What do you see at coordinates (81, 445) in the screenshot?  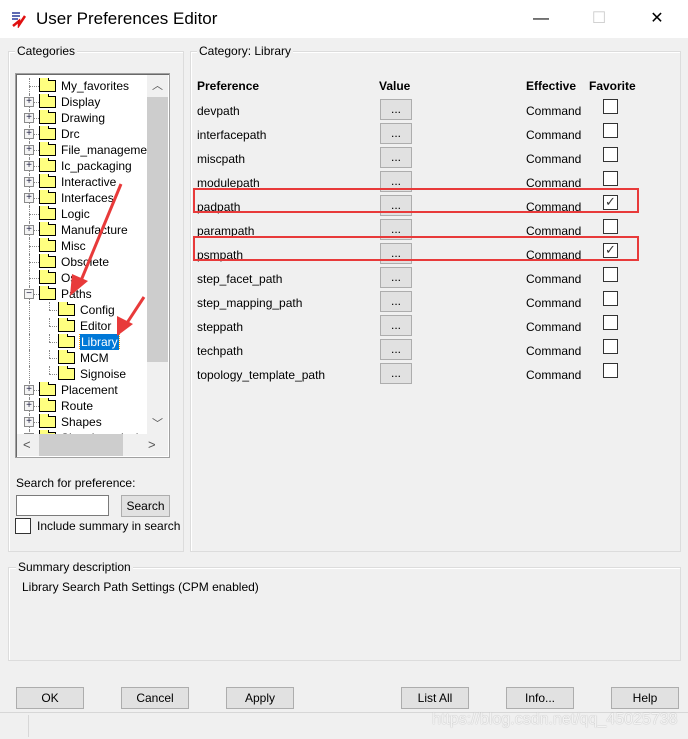 I see `hscrollbar-thumb` at bounding box center [81, 445].